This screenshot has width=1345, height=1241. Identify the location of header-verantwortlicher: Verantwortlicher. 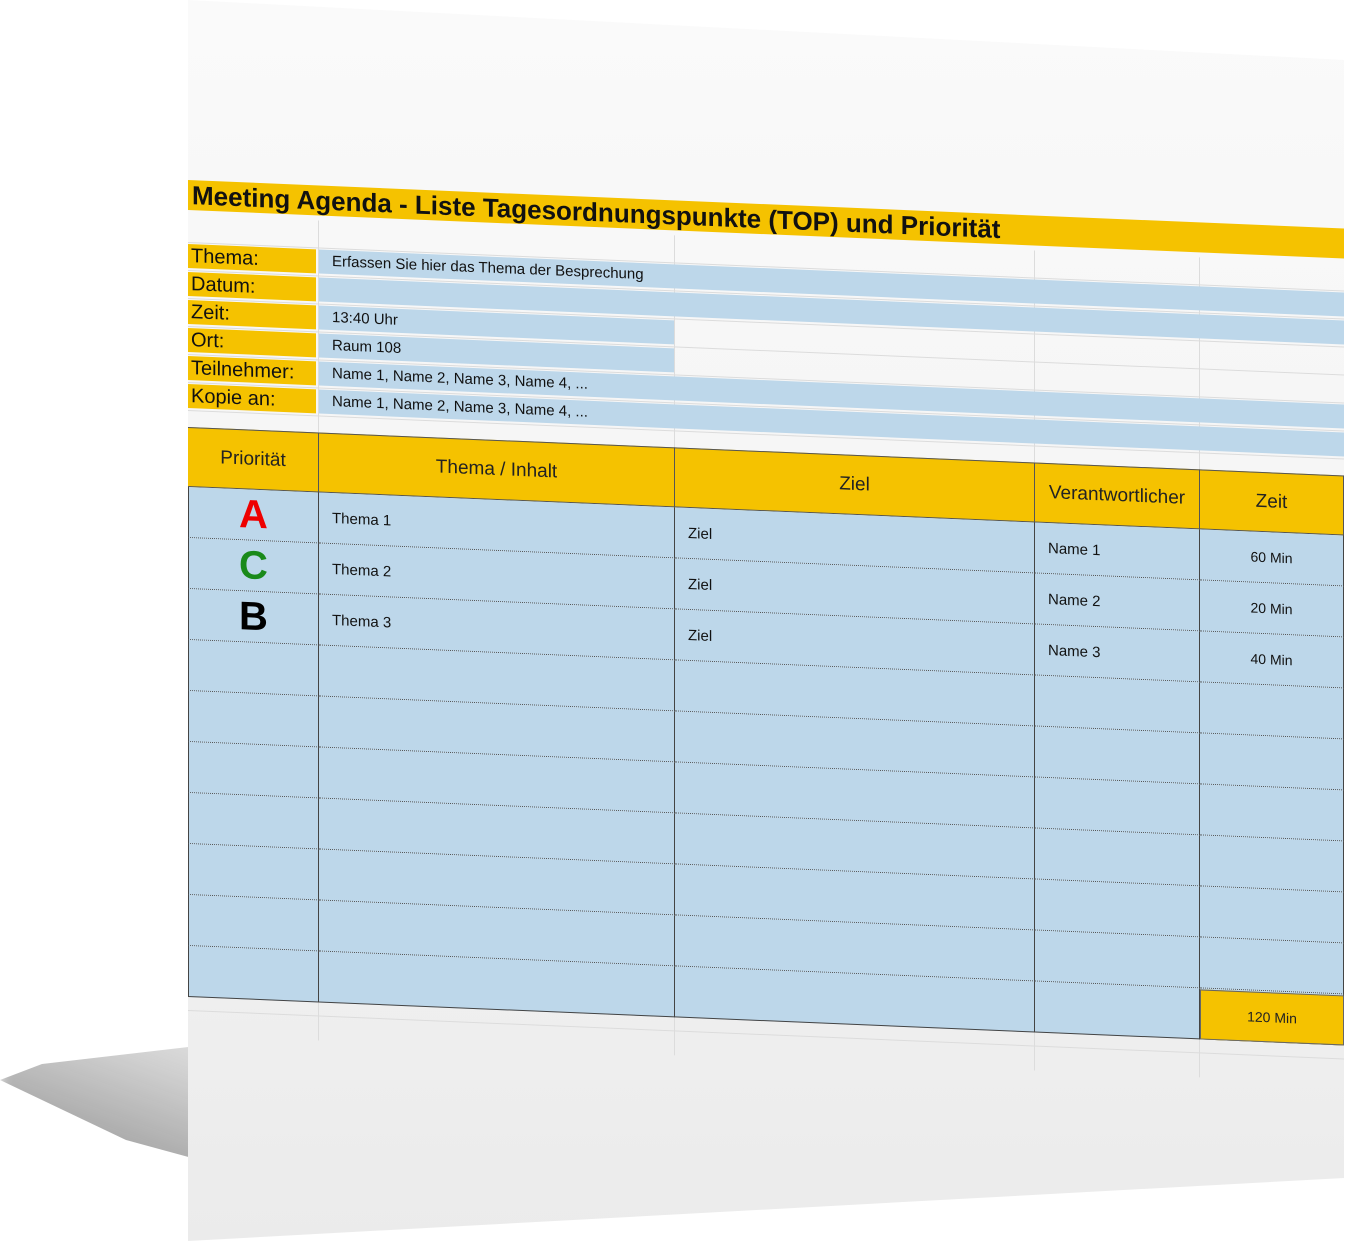
(1117, 496).